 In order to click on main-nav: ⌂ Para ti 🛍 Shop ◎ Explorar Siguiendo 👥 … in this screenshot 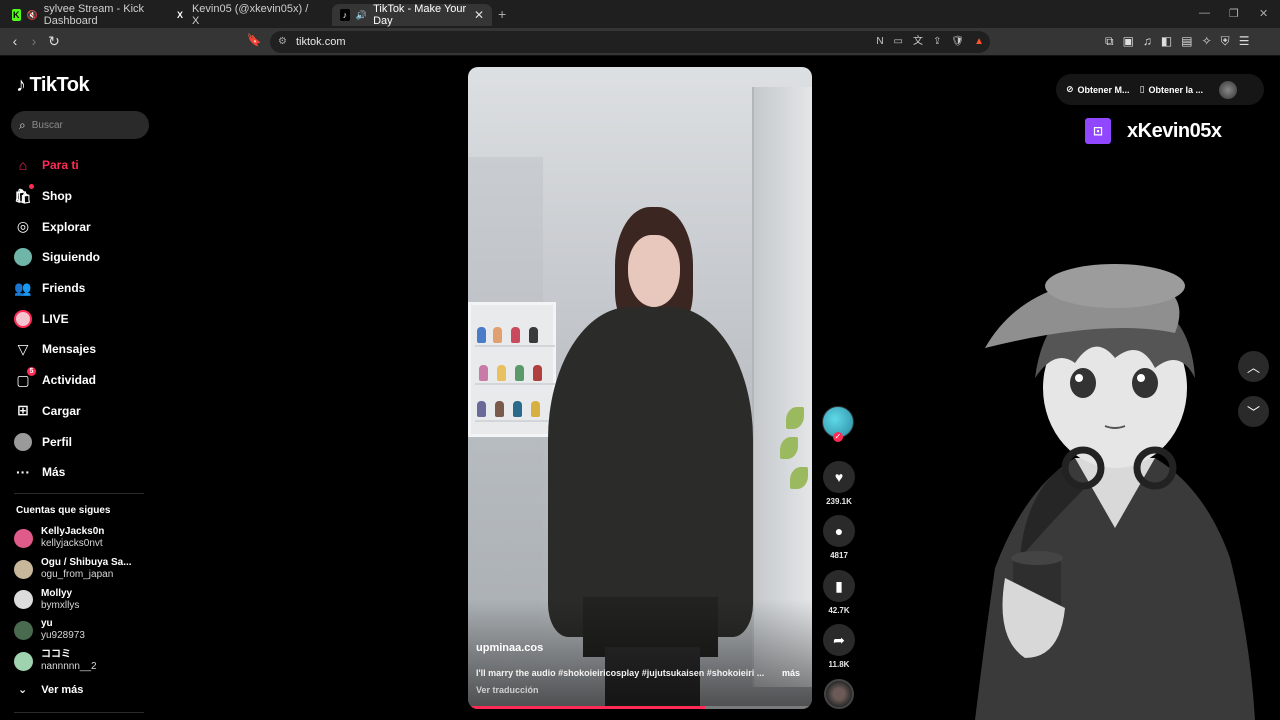, I will do `click(57, 319)`.